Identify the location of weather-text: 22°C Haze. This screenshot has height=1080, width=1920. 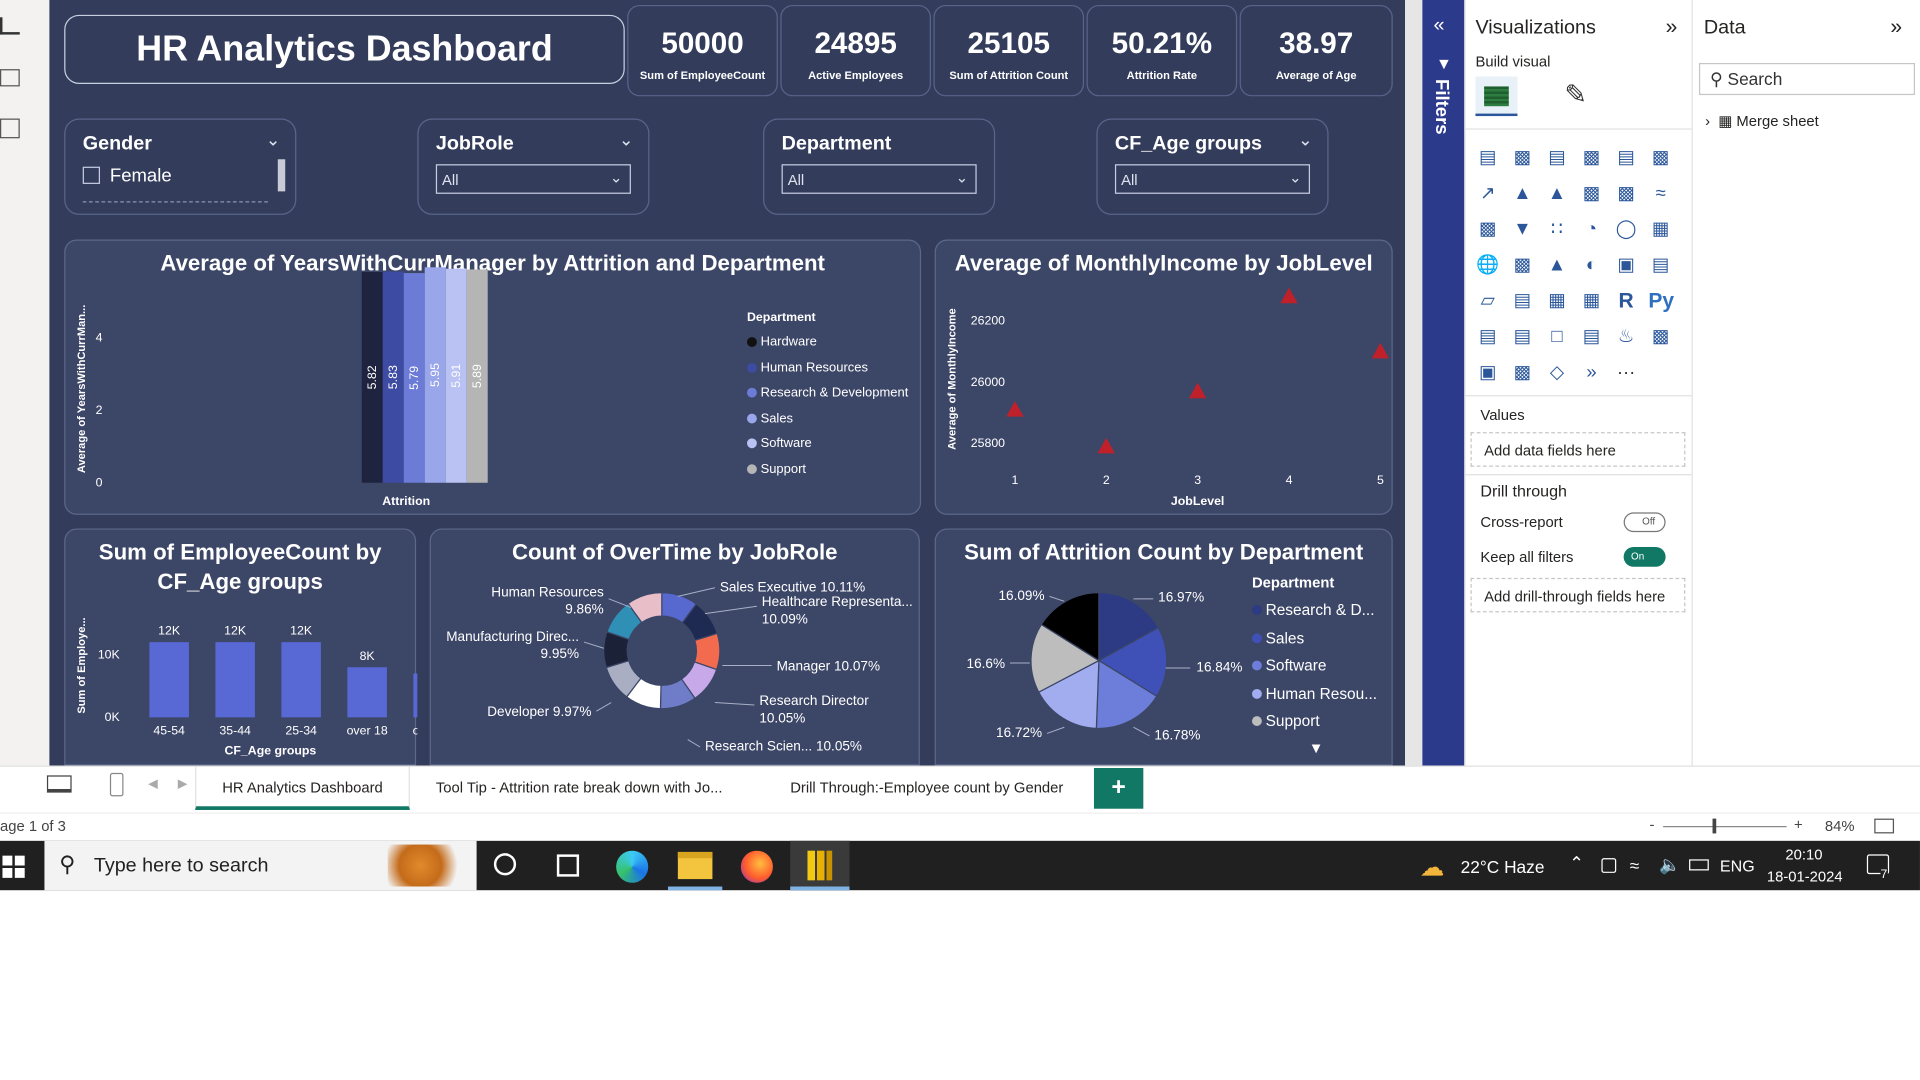
(1503, 867).